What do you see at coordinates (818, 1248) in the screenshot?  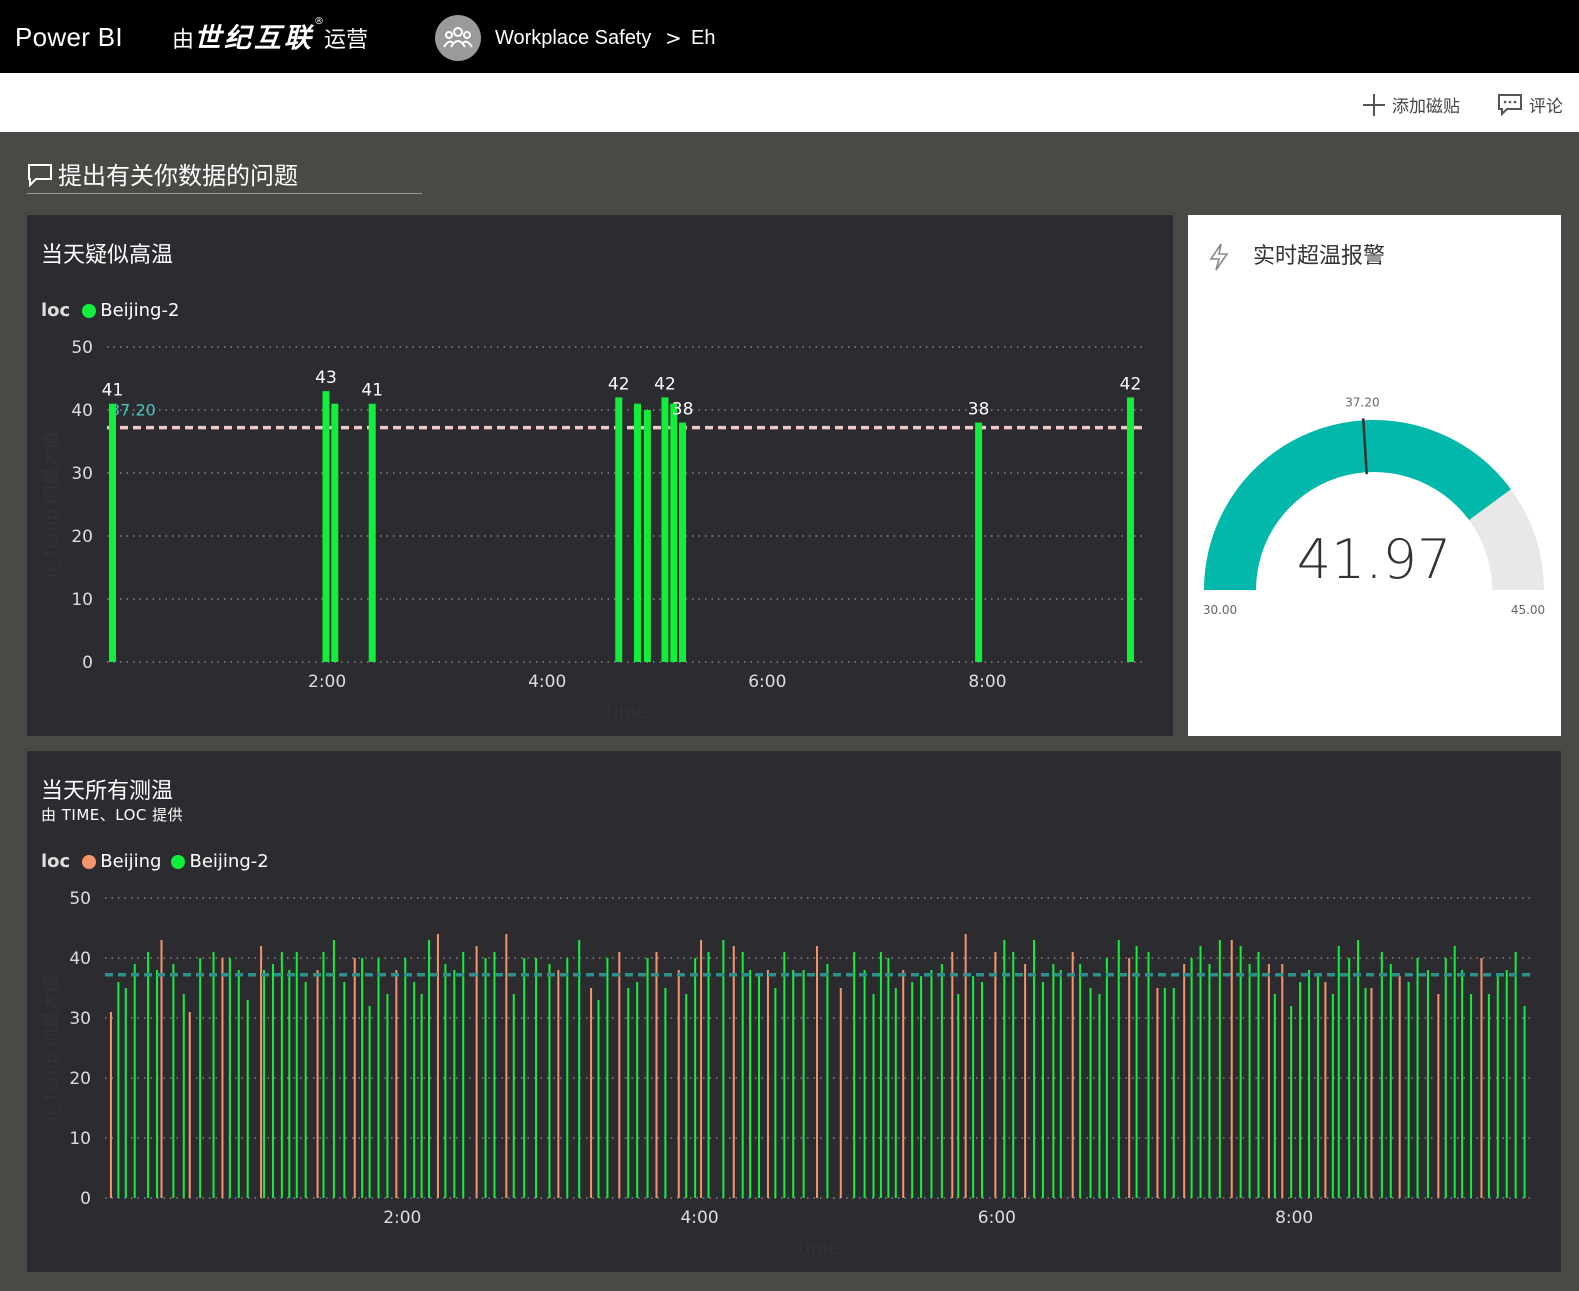 I see `x-axis-title: time` at bounding box center [818, 1248].